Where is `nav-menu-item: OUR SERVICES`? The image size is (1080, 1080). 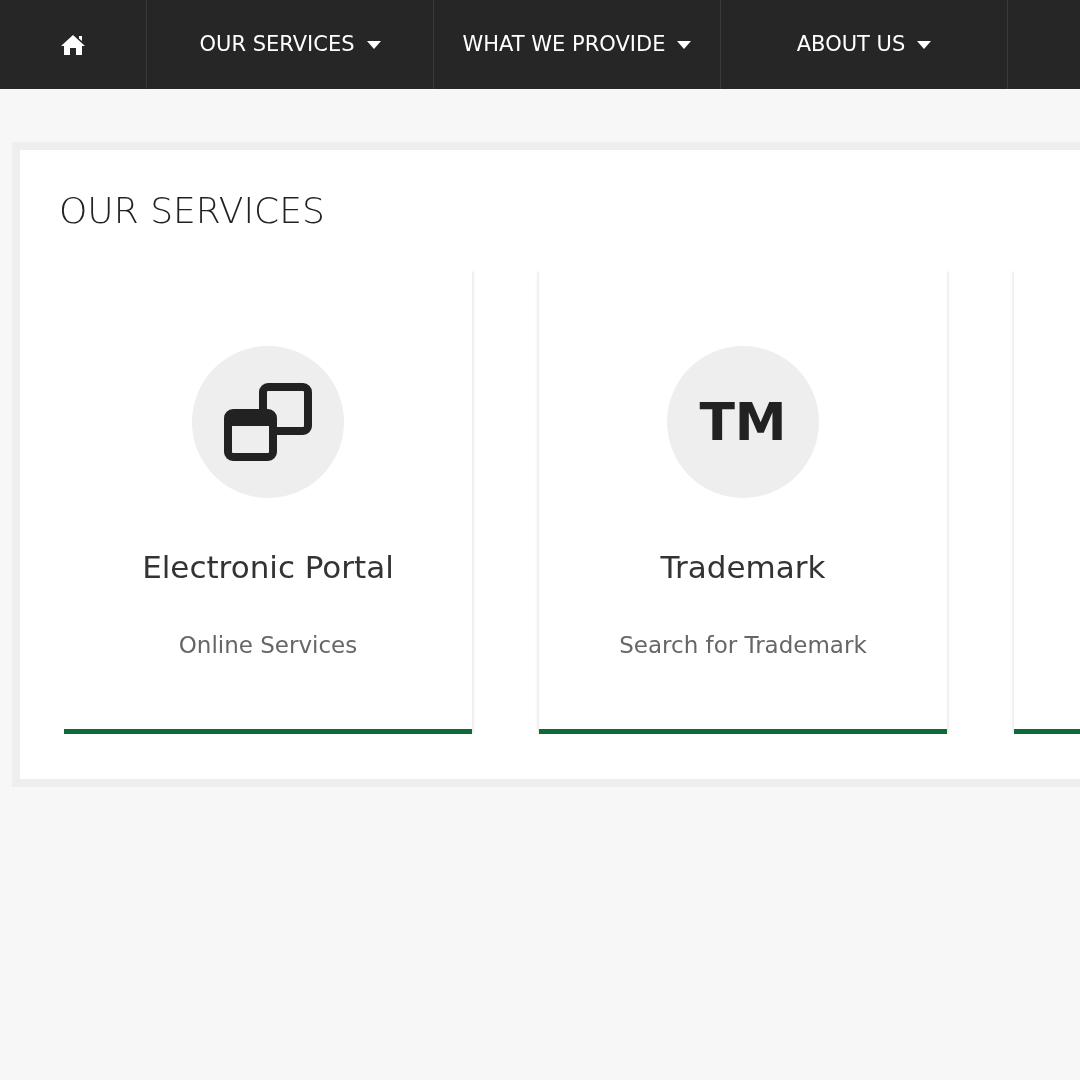
nav-menu-item: OUR SERVICES is located at coordinates (290, 44).